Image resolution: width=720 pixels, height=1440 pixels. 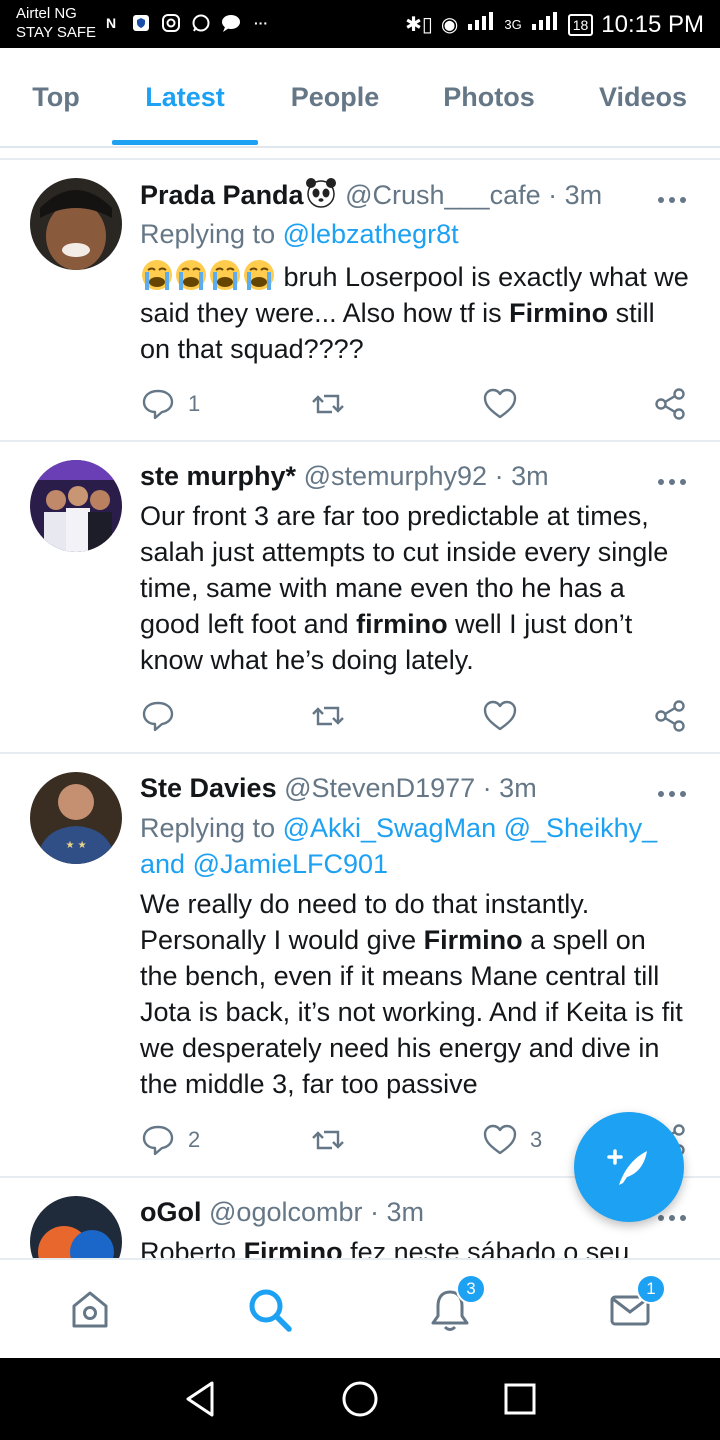 I want to click on tweet-header: ste murphy* @stemurphy92 · 3m, so click(x=415, y=476).